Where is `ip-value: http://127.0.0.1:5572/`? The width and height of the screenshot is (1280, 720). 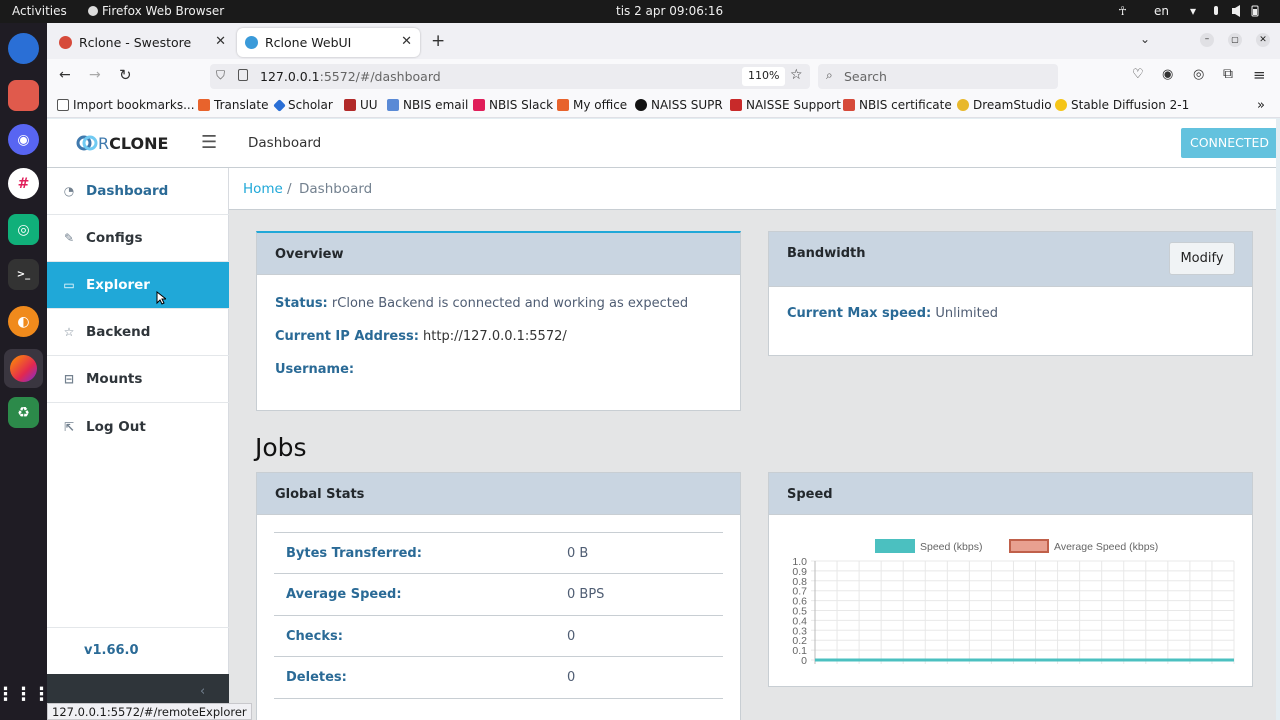
ip-value: http://127.0.0.1:5572/ is located at coordinates (495, 336).